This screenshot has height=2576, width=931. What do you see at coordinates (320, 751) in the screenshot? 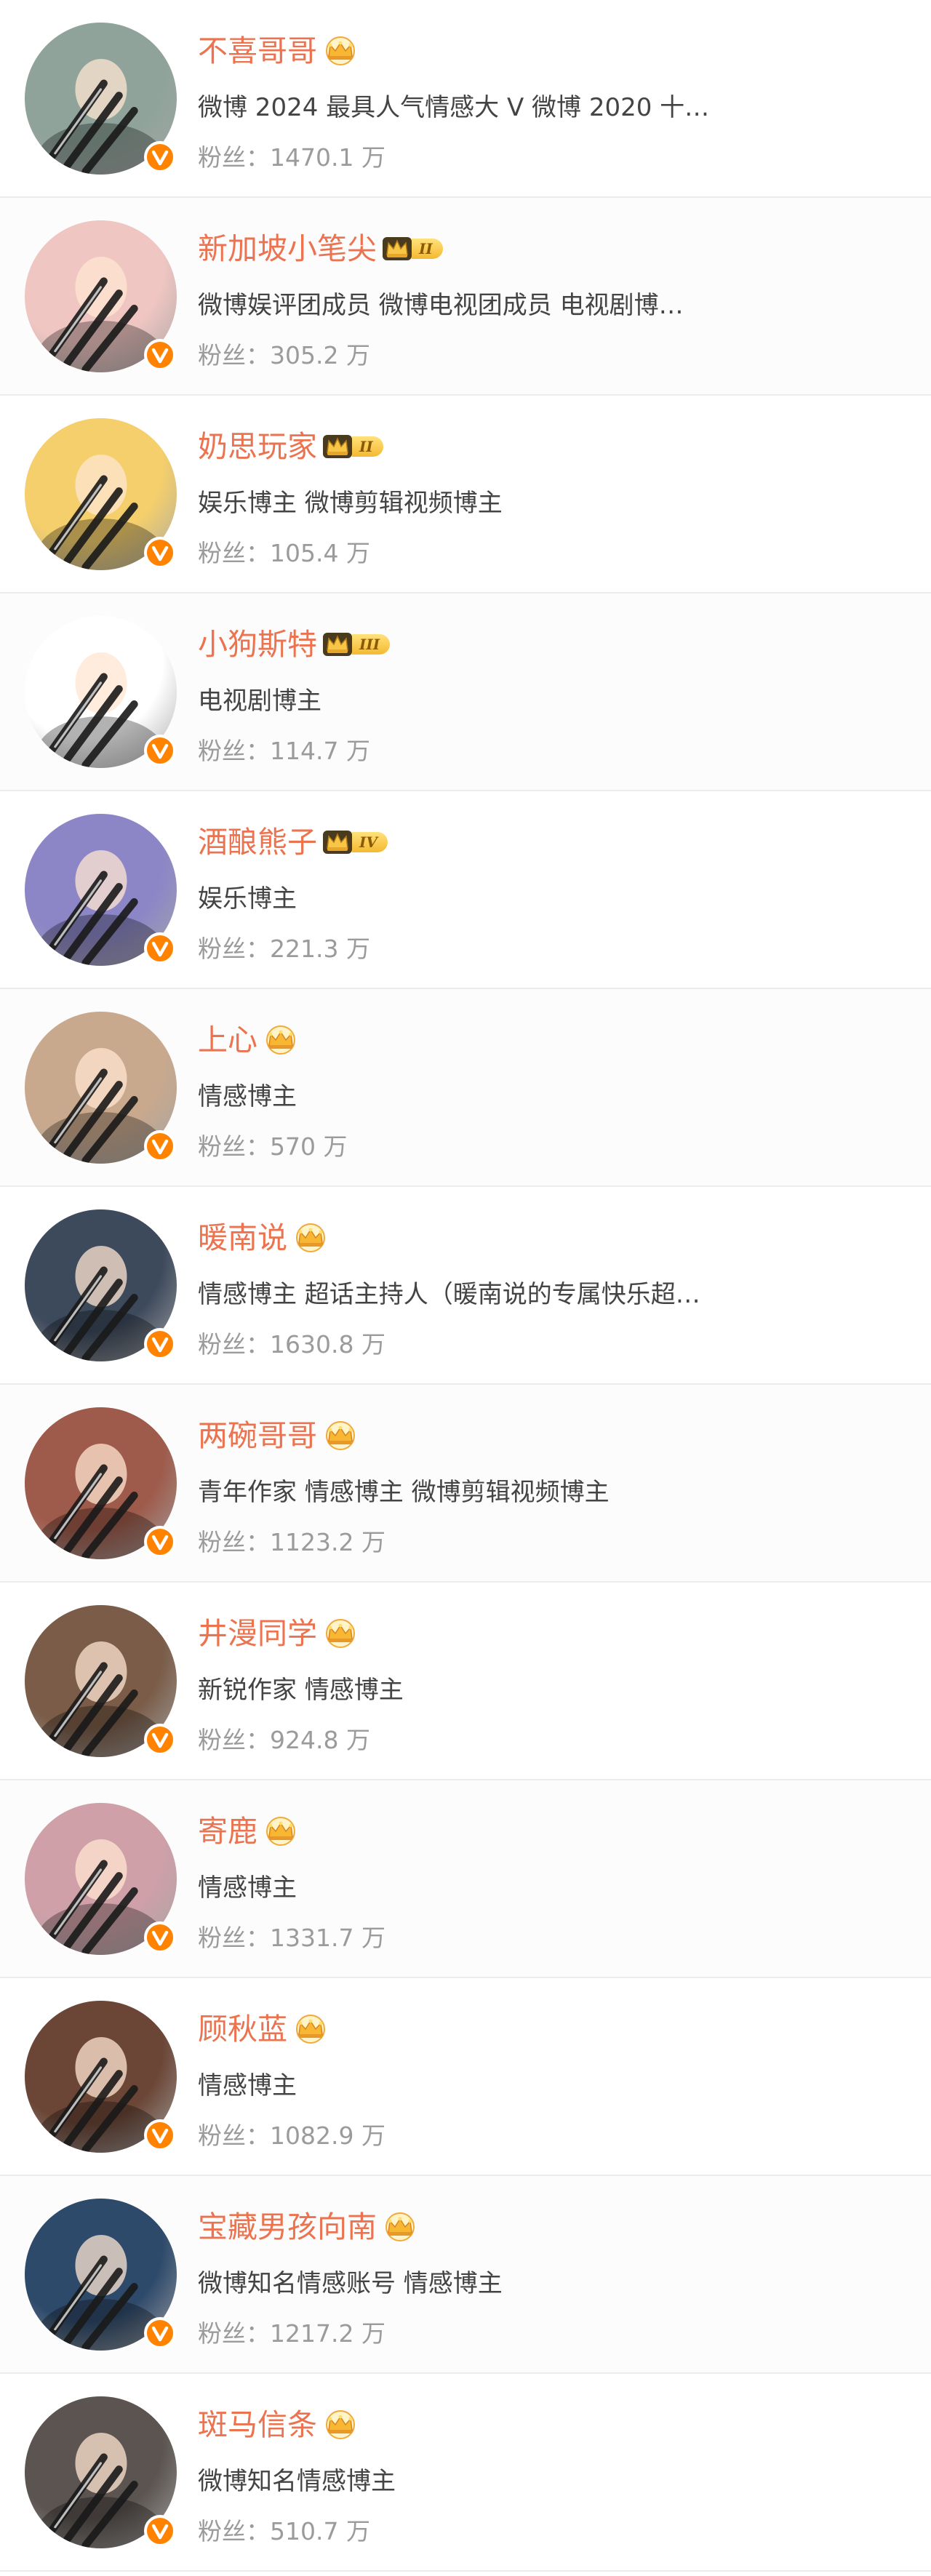
I see `fans-count: 114.7 万` at bounding box center [320, 751].